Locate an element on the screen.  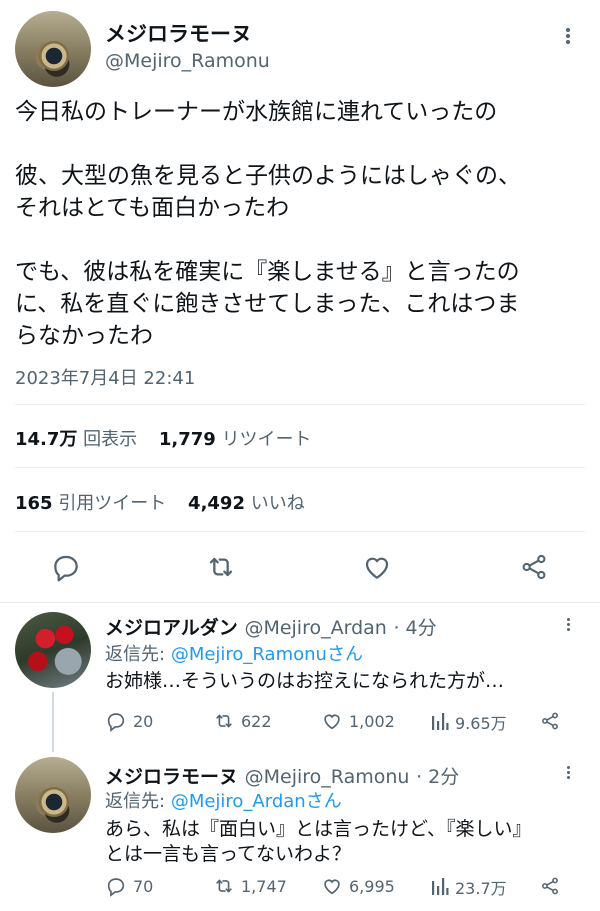
reply-to-link: @Mejiro_Ramonuさん is located at coordinates (267, 654).